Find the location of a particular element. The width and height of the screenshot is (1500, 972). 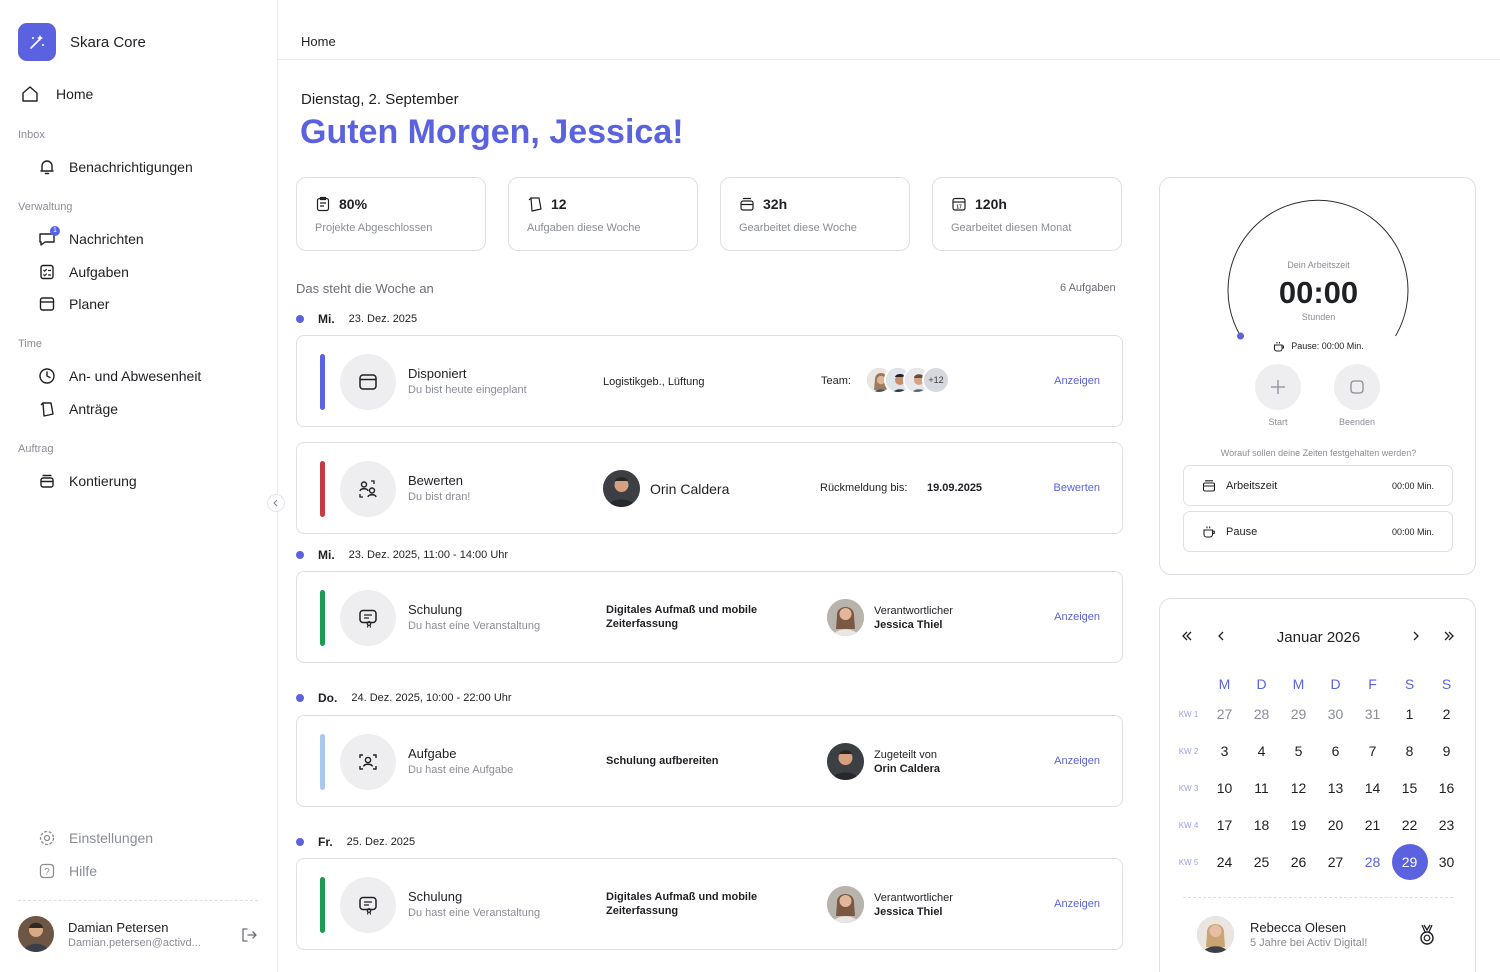

calendar-day: 7 is located at coordinates (1372, 751).